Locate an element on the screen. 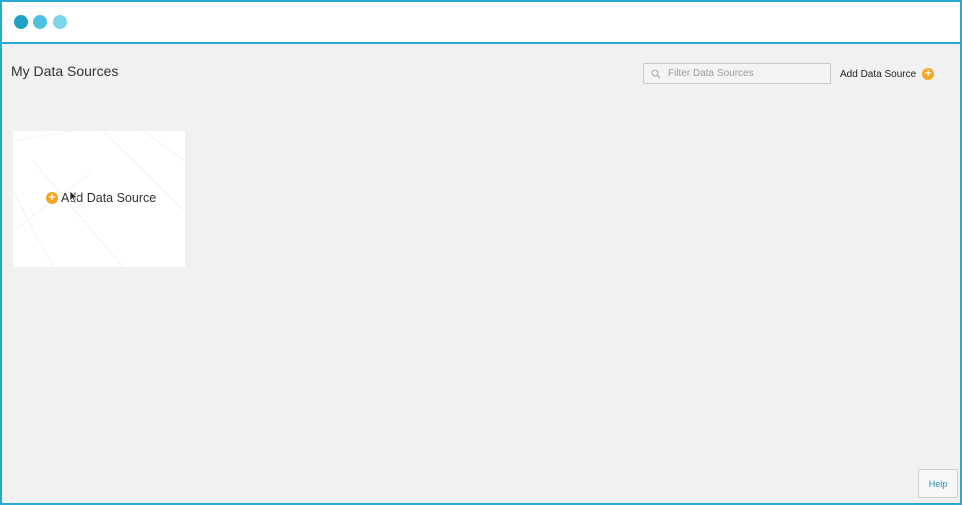  add-data-source-card: + Add Data Source is located at coordinates (99, 199).